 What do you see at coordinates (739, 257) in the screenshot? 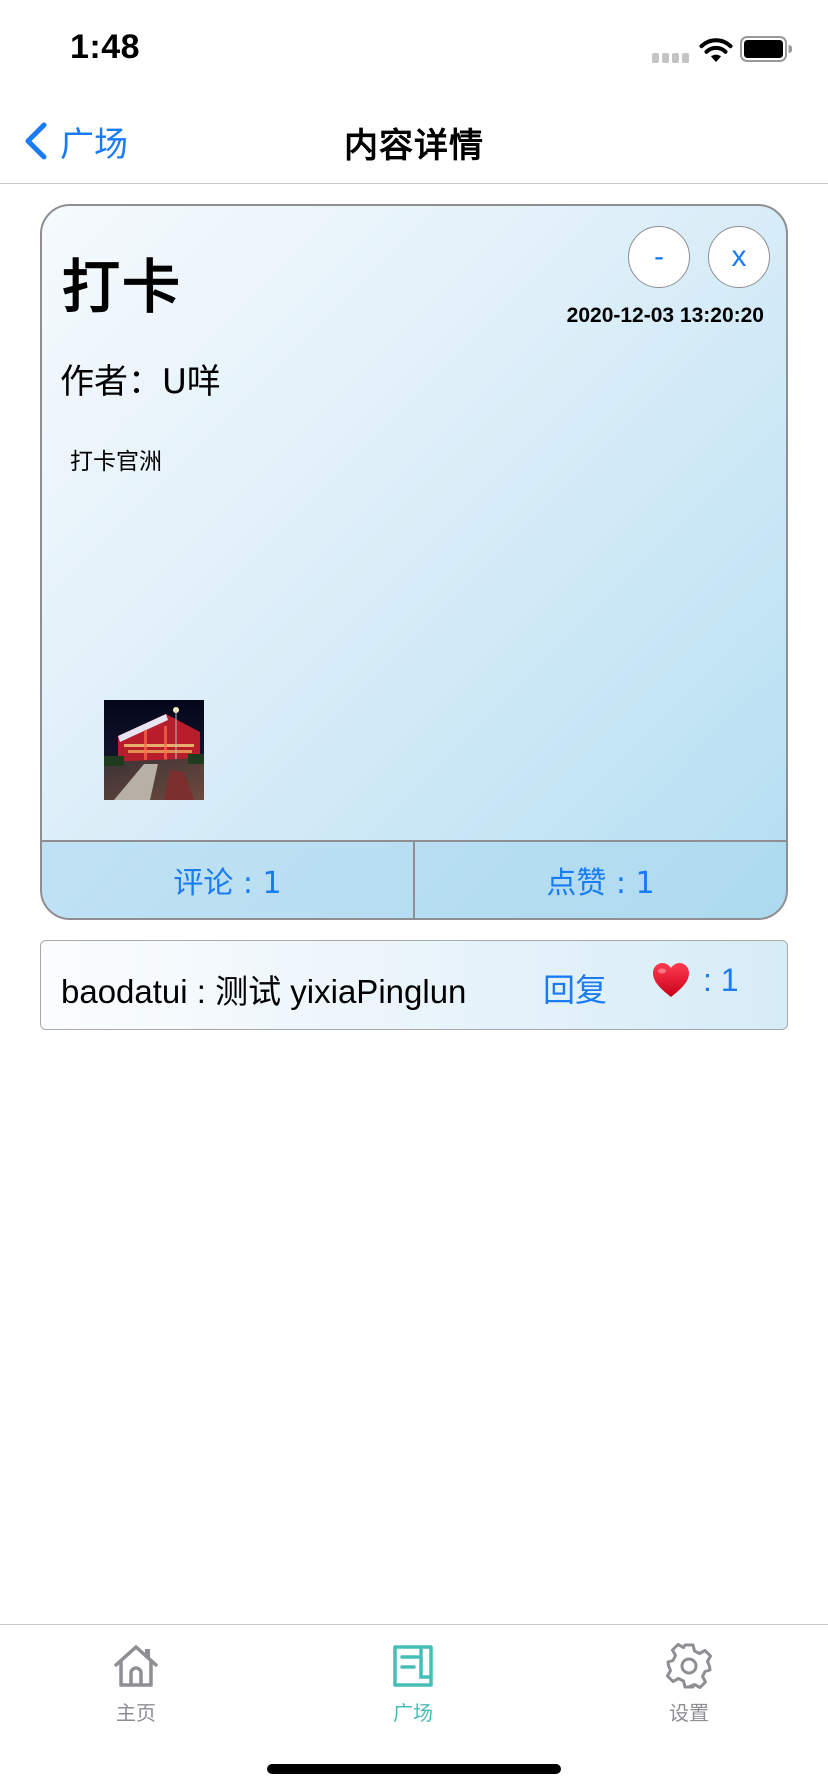
I see `close-button: x` at bounding box center [739, 257].